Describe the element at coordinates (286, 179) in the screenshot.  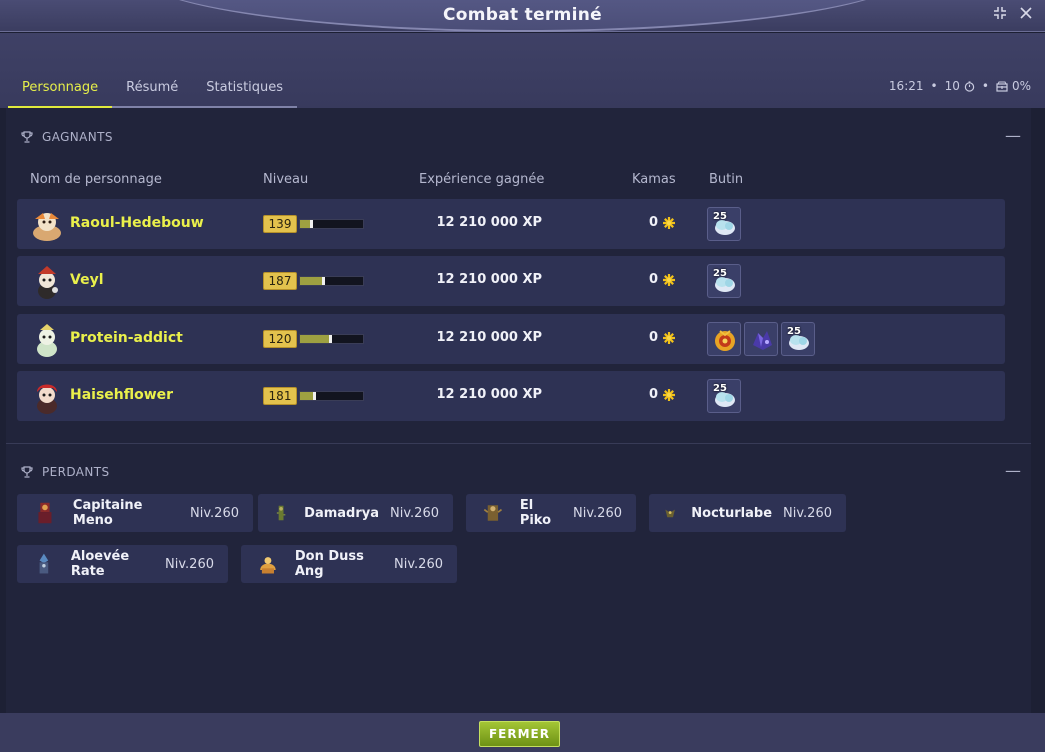
I see `column-header-level: Niveau` at that location.